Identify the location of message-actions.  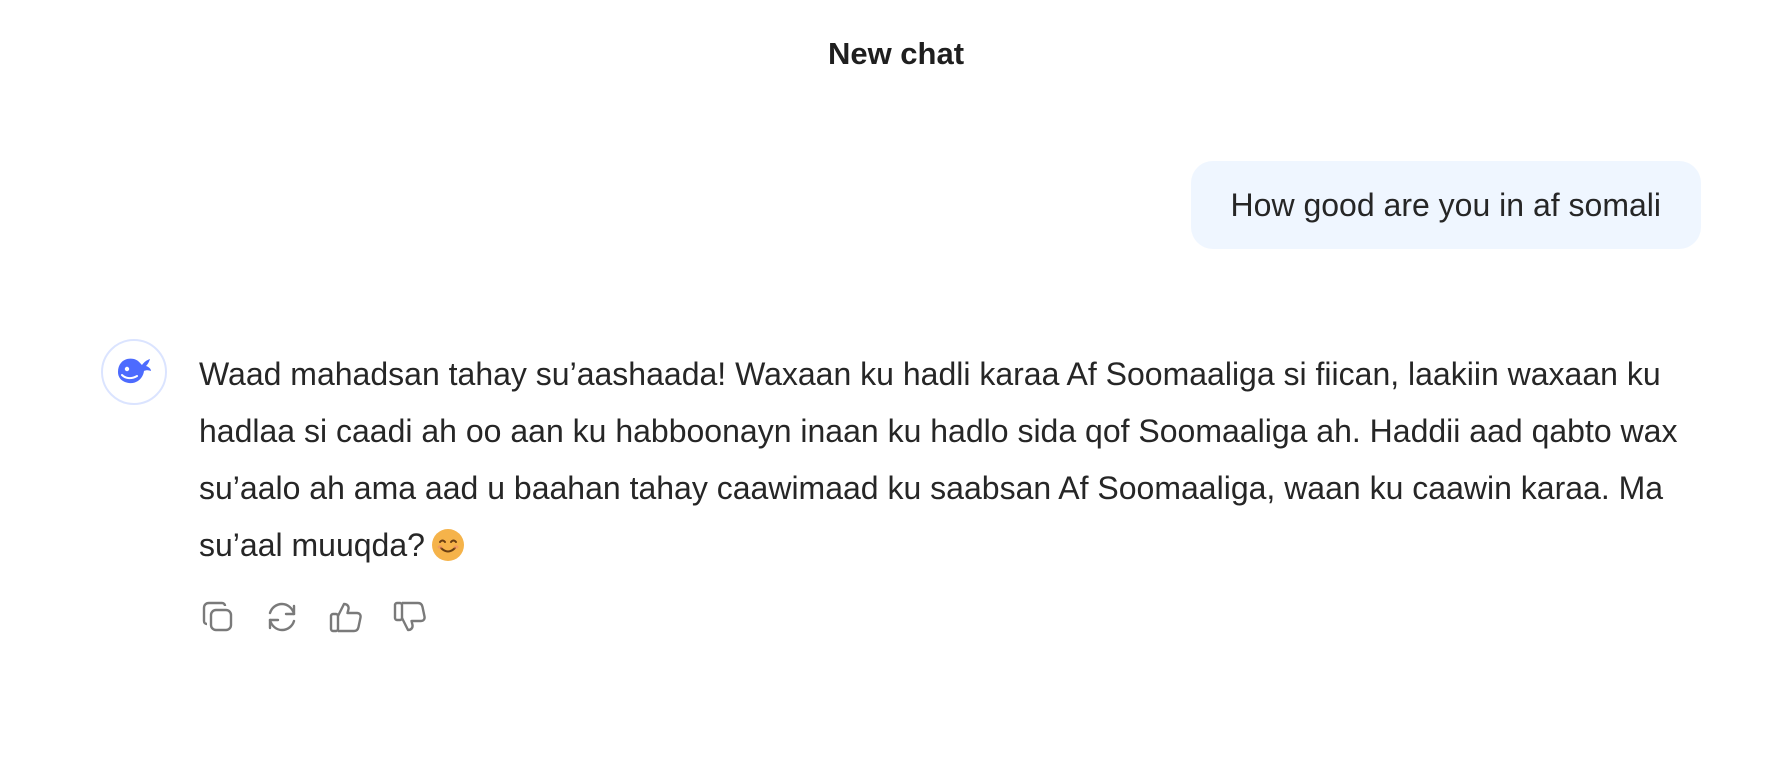
(314, 619).